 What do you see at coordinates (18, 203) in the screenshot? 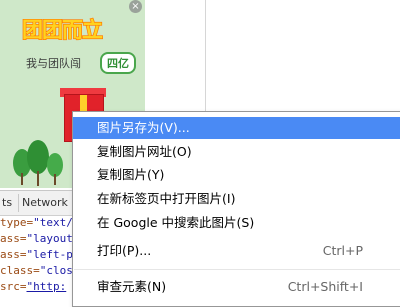
I see `tab-separator` at bounding box center [18, 203].